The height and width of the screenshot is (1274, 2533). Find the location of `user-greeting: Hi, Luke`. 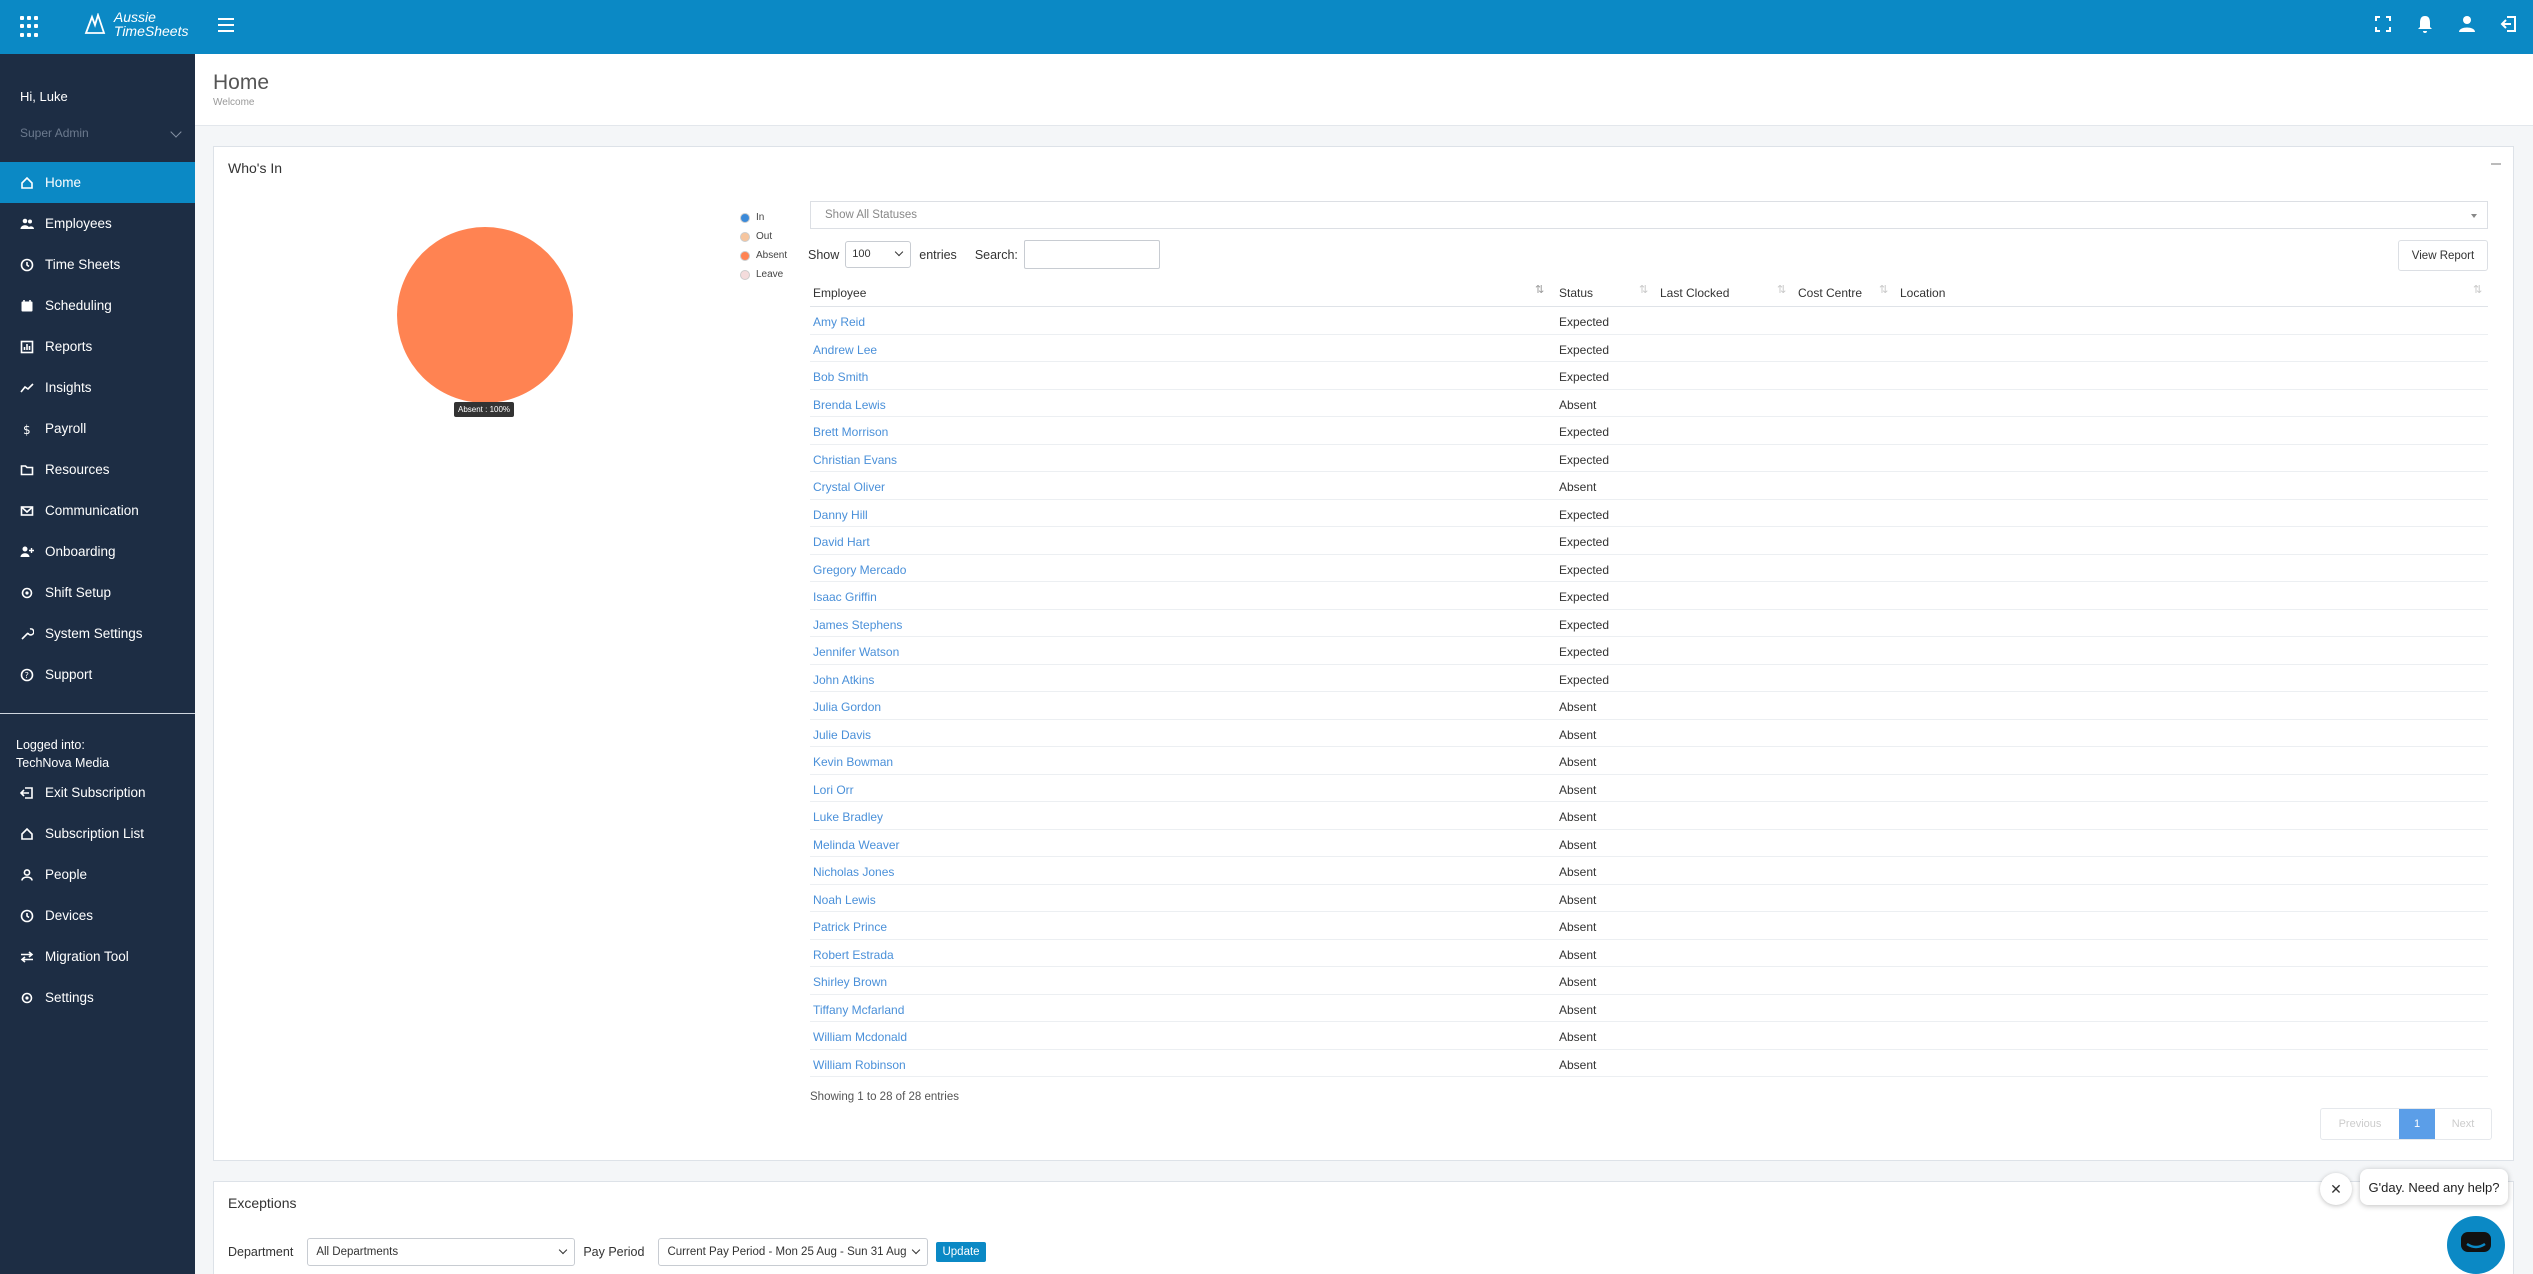

user-greeting: Hi, Luke is located at coordinates (44, 96).